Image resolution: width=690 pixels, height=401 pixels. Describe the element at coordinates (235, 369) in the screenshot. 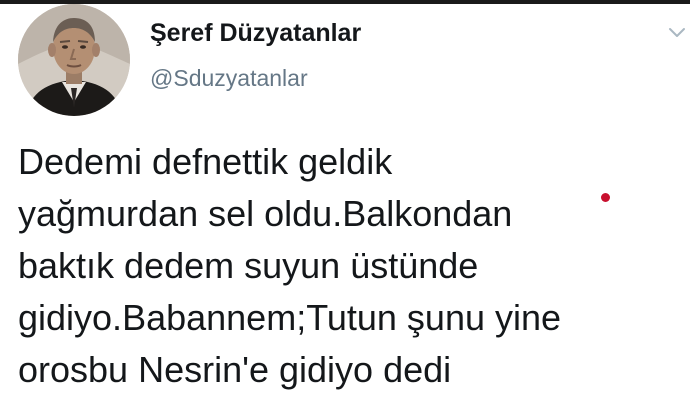

I see `tweet-text-line: orosbu Nesrin'e gidiyo dedi` at that location.